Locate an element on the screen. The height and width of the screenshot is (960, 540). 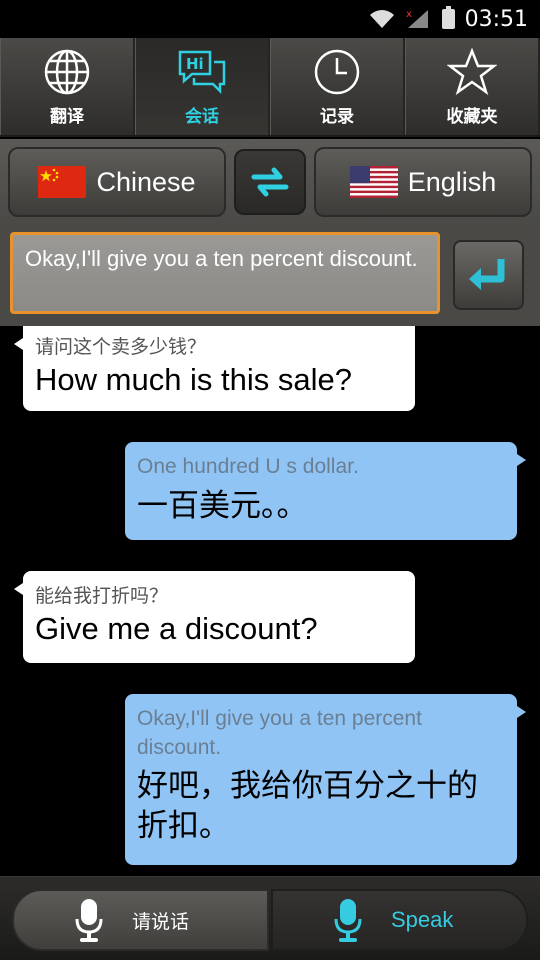
tab-label: 翻译 is located at coordinates (67, 117).